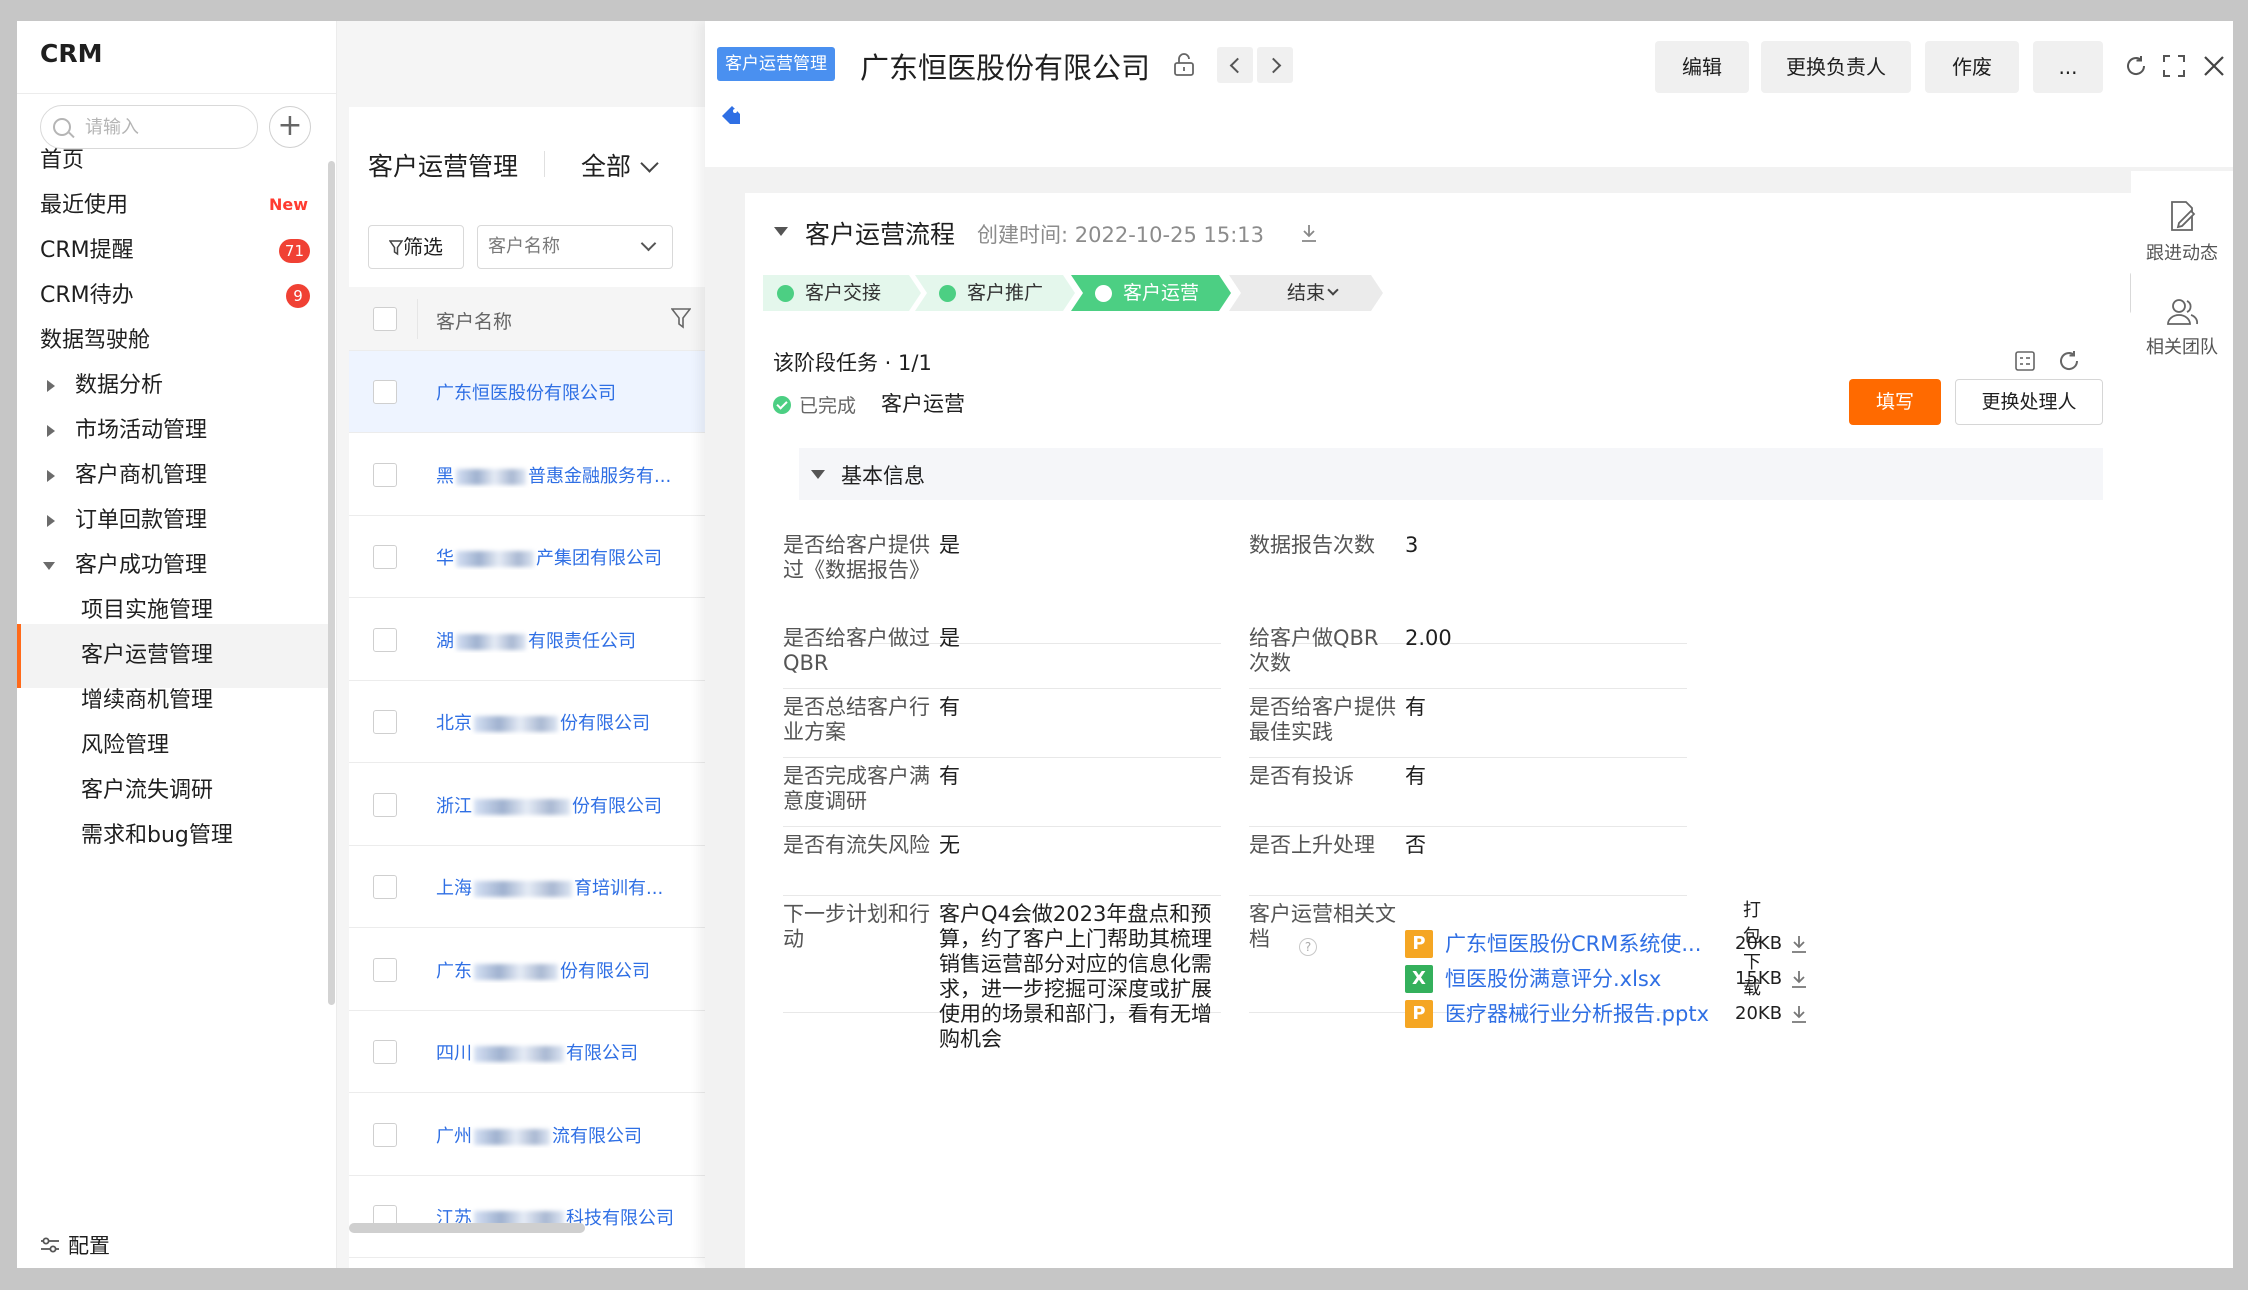 This screenshot has width=2248, height=1290. I want to click on ppt-file-icon: P, so click(1419, 944).